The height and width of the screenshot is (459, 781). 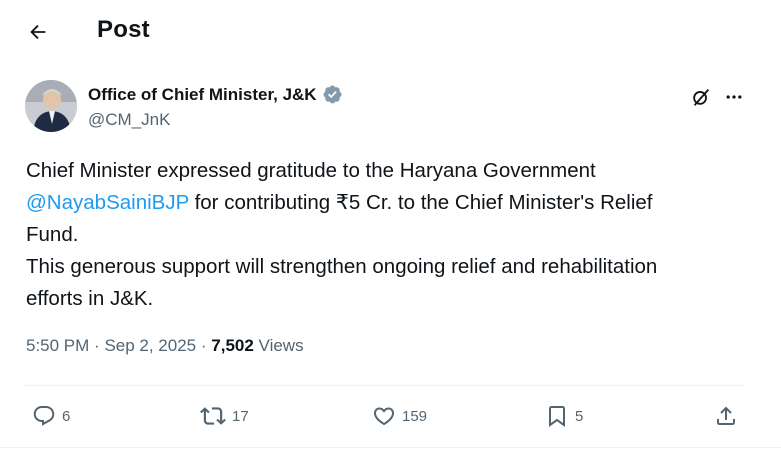 I want to click on author-name-text: Office of Chief Minister, J&K, so click(x=202, y=94).